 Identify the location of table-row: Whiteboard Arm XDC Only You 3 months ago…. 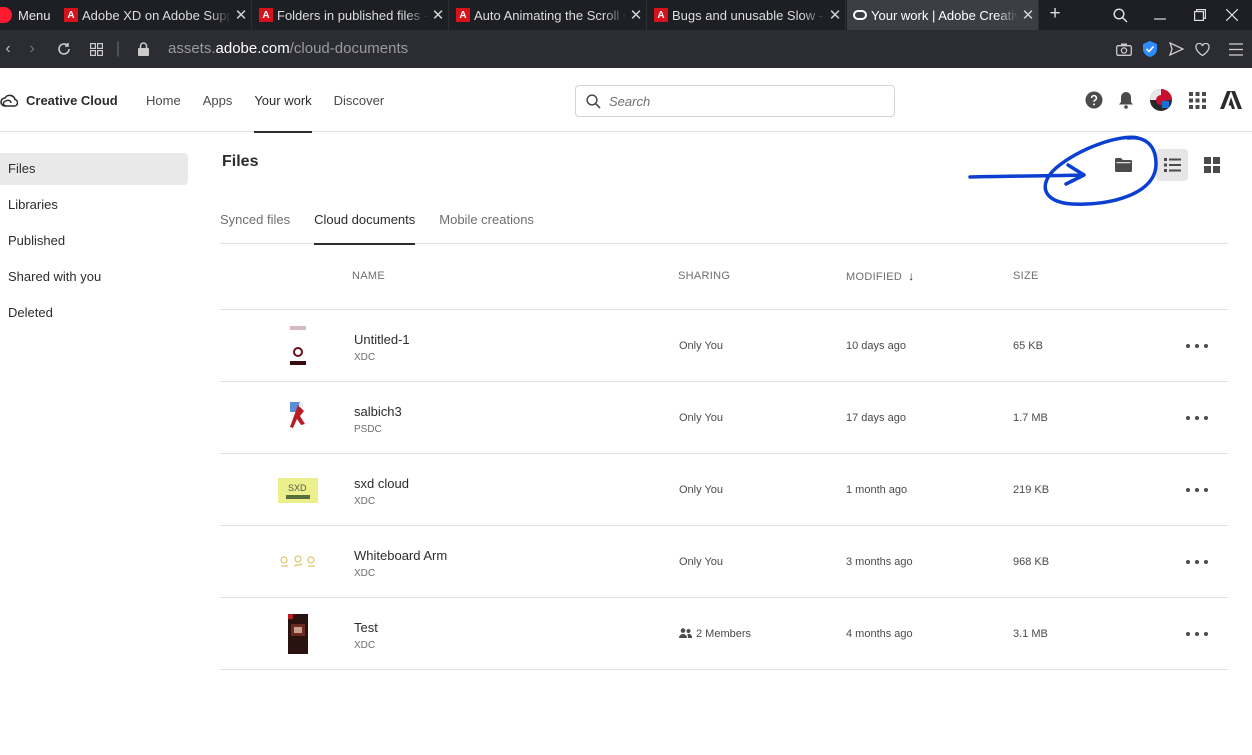
(724, 562).